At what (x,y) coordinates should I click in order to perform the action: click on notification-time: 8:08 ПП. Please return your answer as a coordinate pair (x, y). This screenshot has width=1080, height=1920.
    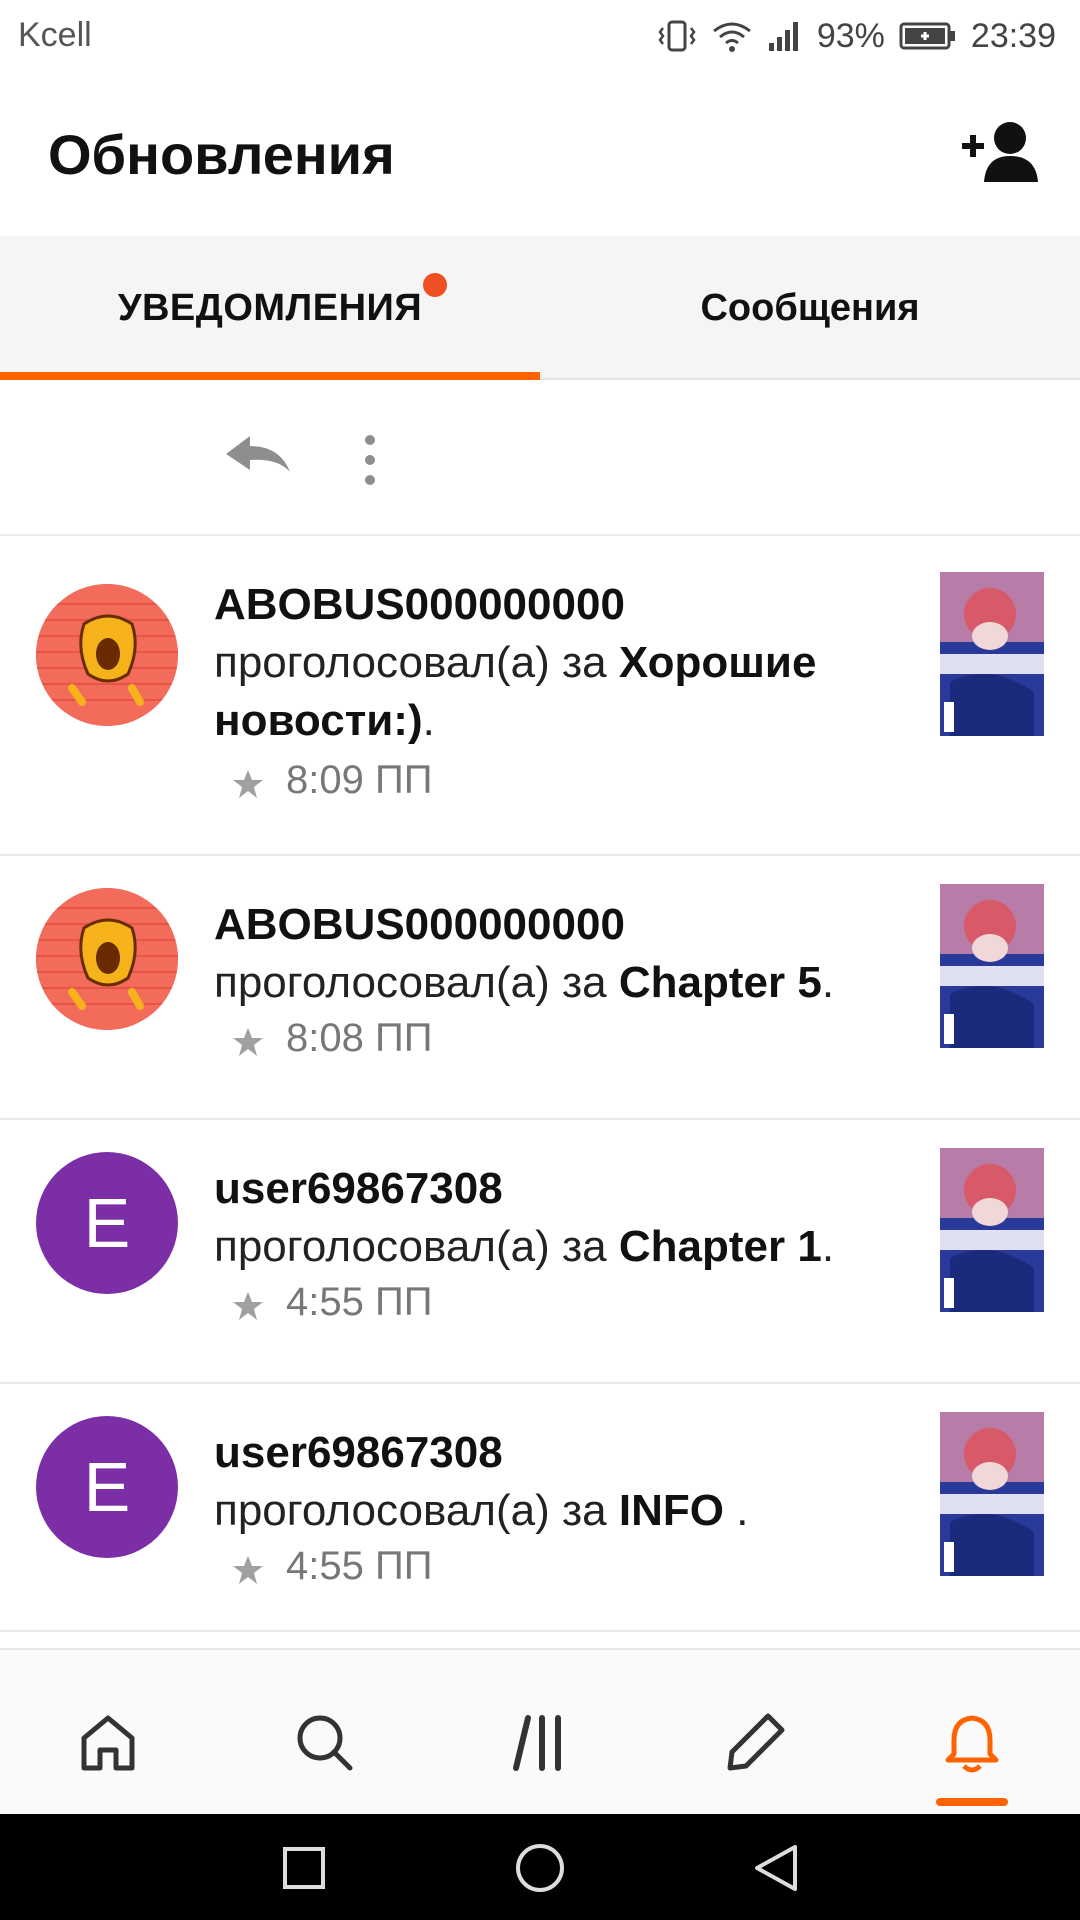
    Looking at the image, I should click on (359, 1038).